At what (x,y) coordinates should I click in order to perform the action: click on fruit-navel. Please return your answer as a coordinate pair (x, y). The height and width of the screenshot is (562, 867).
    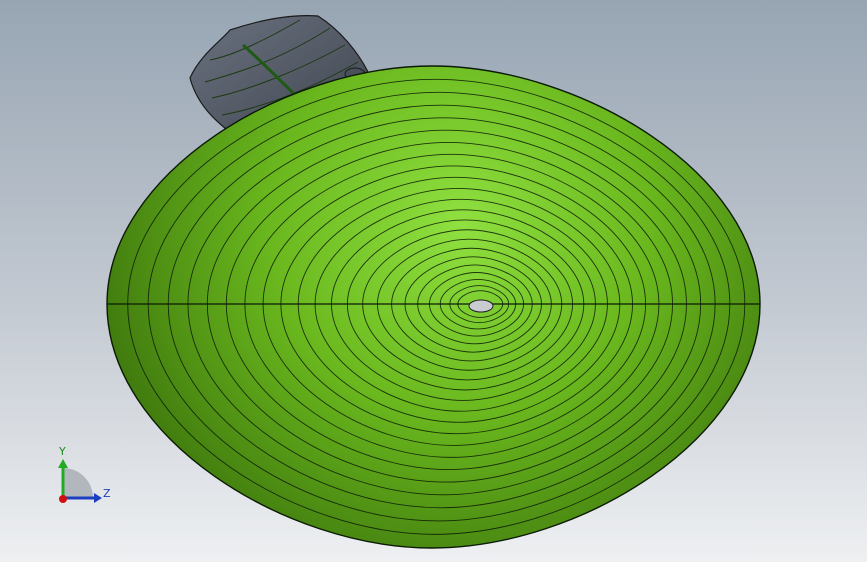
    Looking at the image, I should click on (481, 306).